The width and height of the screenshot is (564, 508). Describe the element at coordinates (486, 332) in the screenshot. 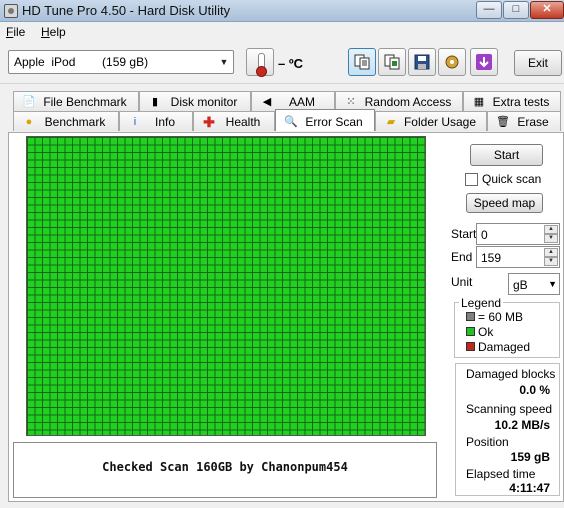

I see `legend-label-ok: Ok` at that location.